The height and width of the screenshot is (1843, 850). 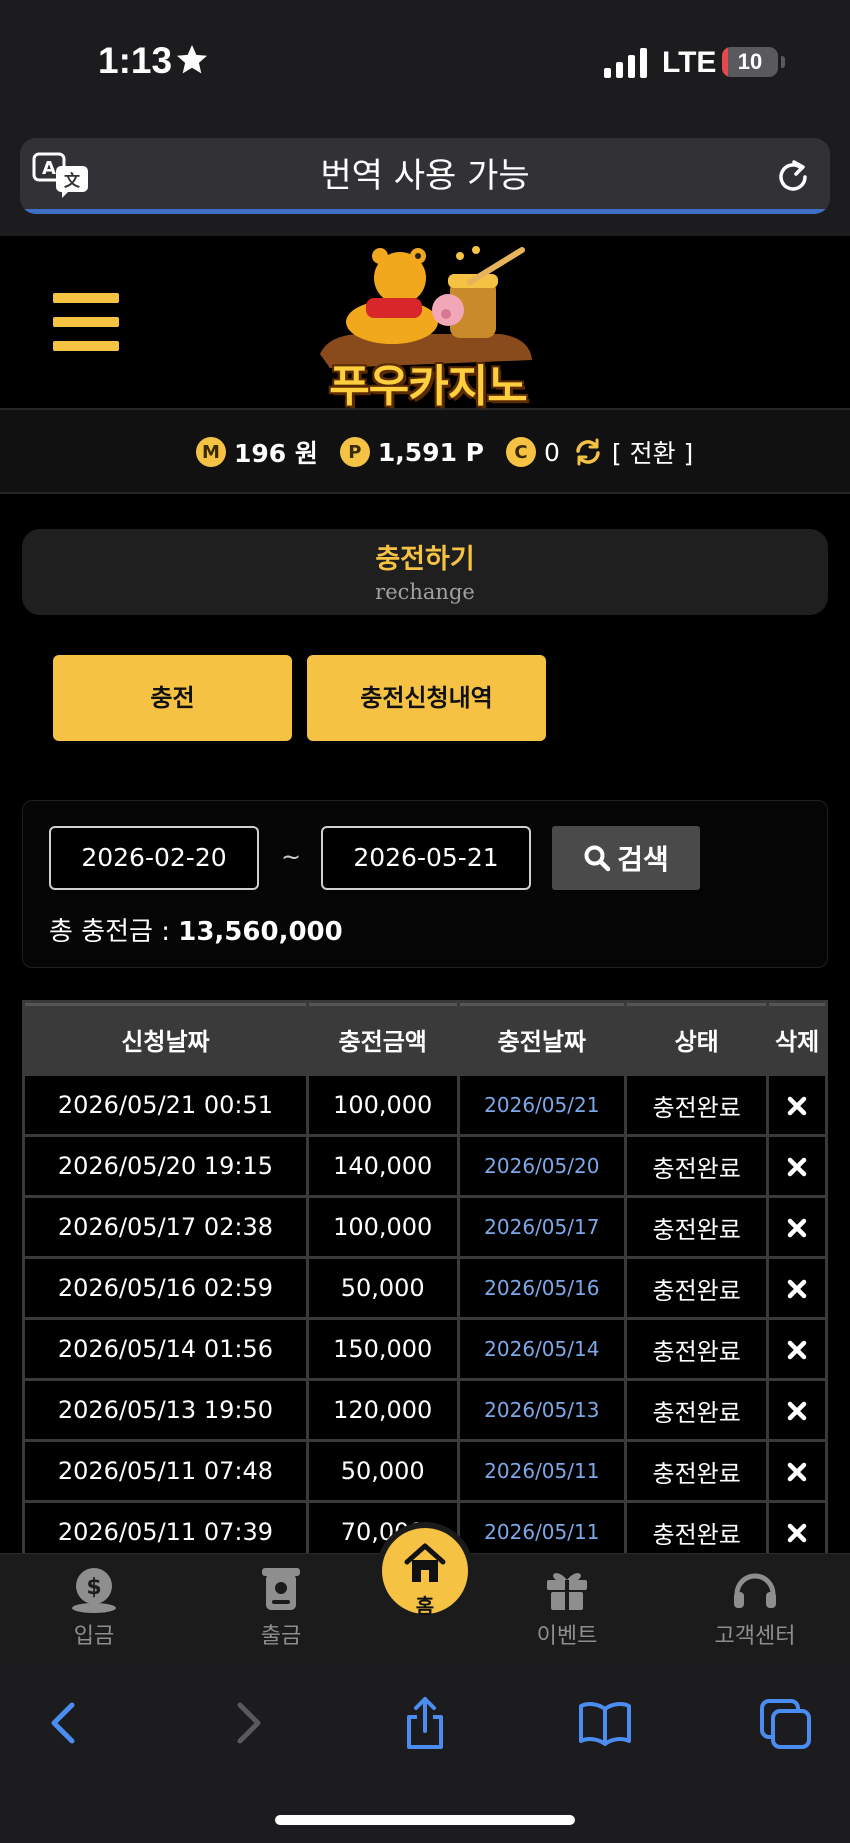 What do you see at coordinates (425, 592) in the screenshot?
I see `page-subtitle: rechange` at bounding box center [425, 592].